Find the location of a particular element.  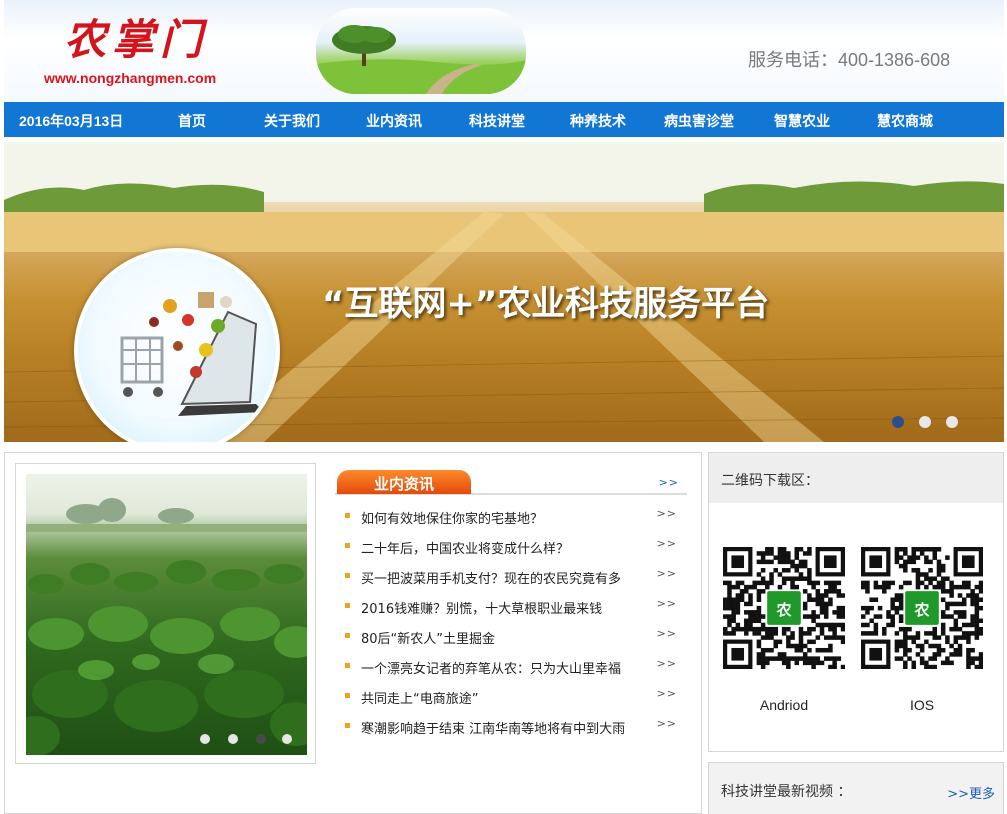

android-label: Andriod is located at coordinates (784, 705).